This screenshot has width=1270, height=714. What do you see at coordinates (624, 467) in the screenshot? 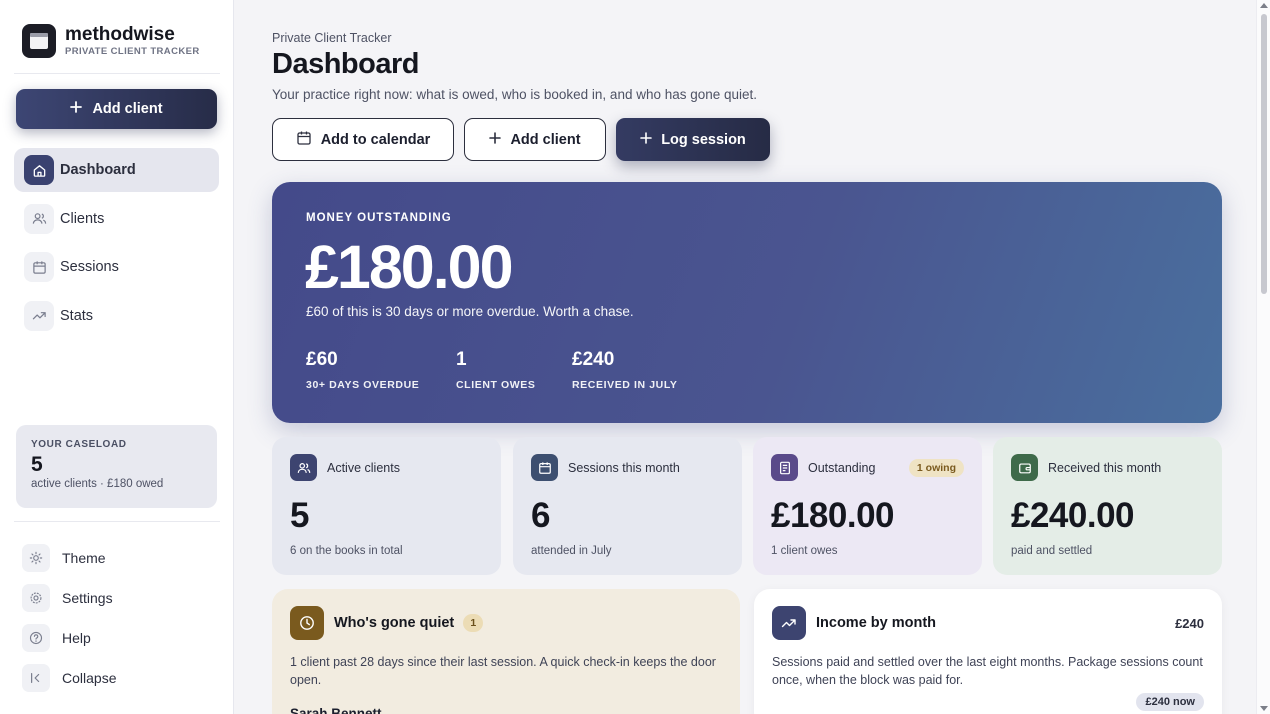
I see `card-label: Sessions this month` at bounding box center [624, 467].